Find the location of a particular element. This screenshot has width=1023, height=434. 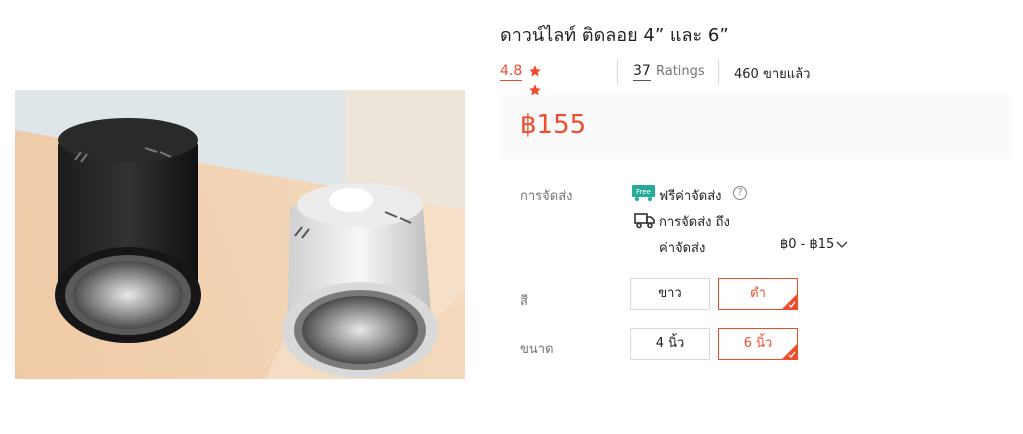

color-option-label: ขาว is located at coordinates (670, 293).